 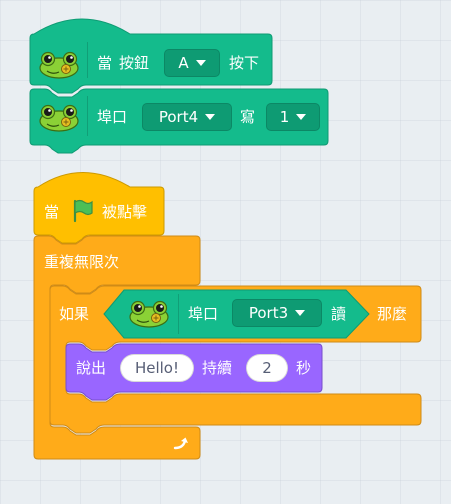 What do you see at coordinates (178, 117) in the screenshot?
I see `port-dropdown-value: Port4` at bounding box center [178, 117].